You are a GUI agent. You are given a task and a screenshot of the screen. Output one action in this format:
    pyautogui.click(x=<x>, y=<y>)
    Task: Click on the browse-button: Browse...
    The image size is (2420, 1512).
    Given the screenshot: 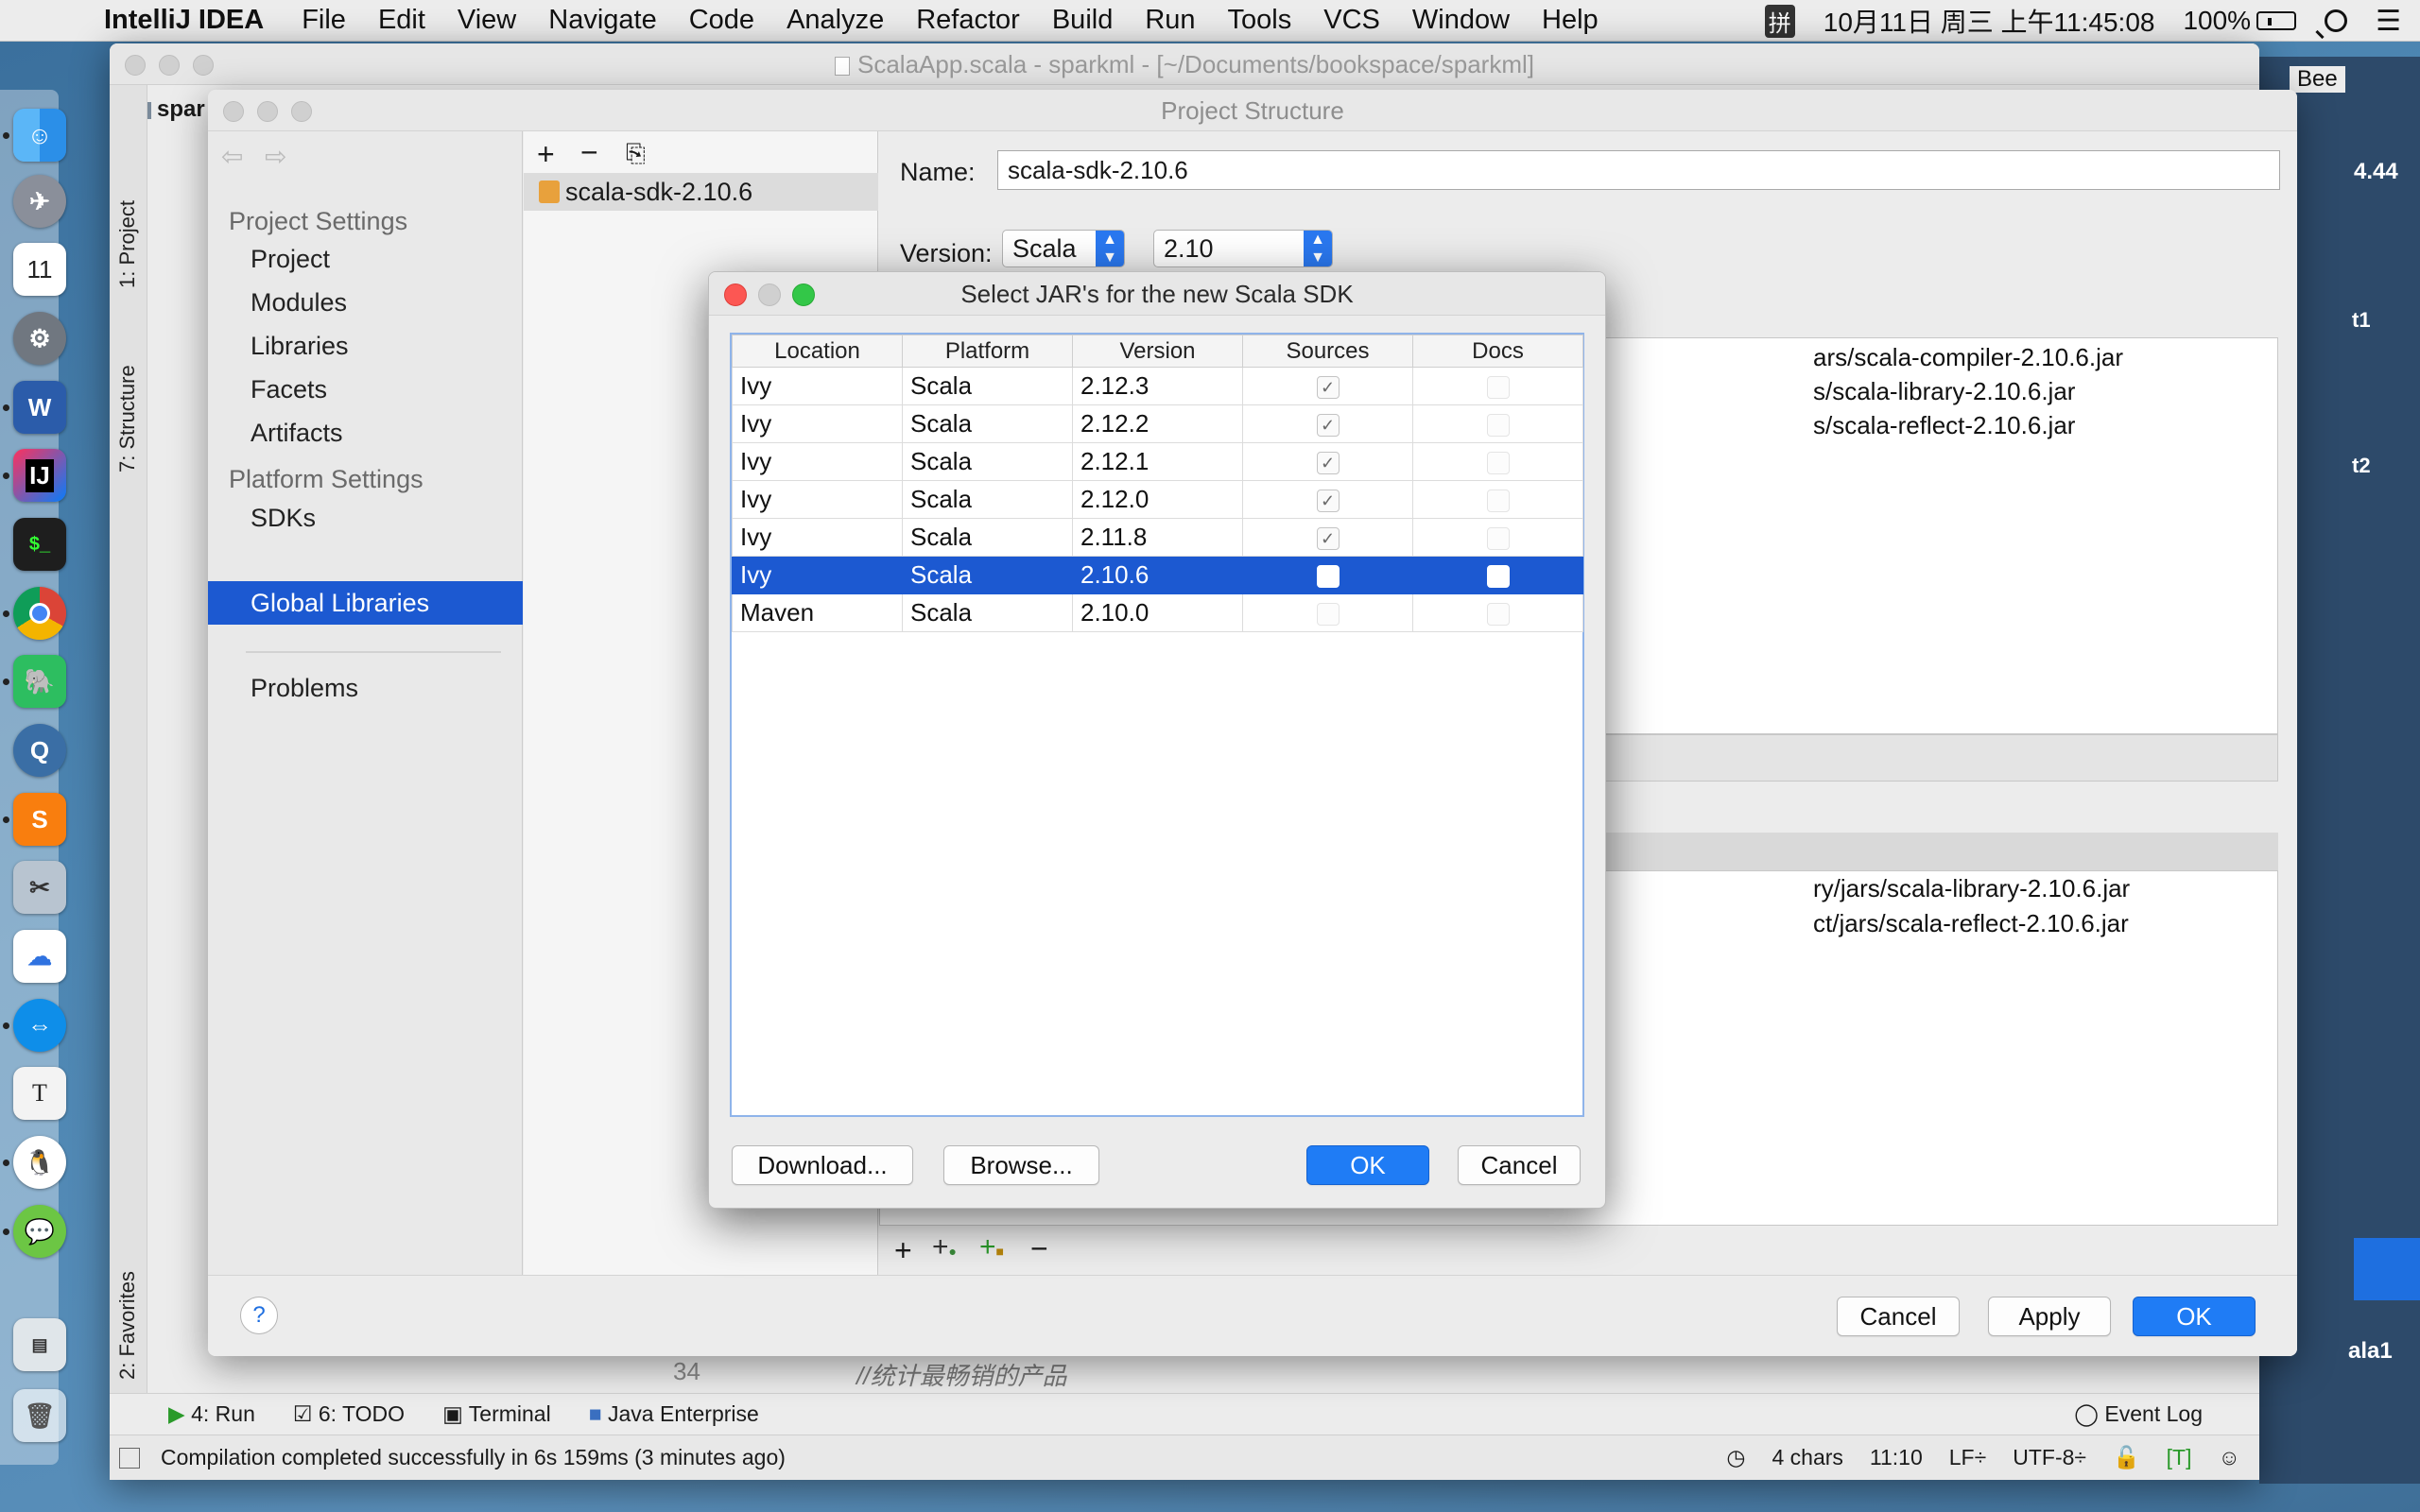 What is the action you would take?
    pyautogui.click(x=1021, y=1165)
    